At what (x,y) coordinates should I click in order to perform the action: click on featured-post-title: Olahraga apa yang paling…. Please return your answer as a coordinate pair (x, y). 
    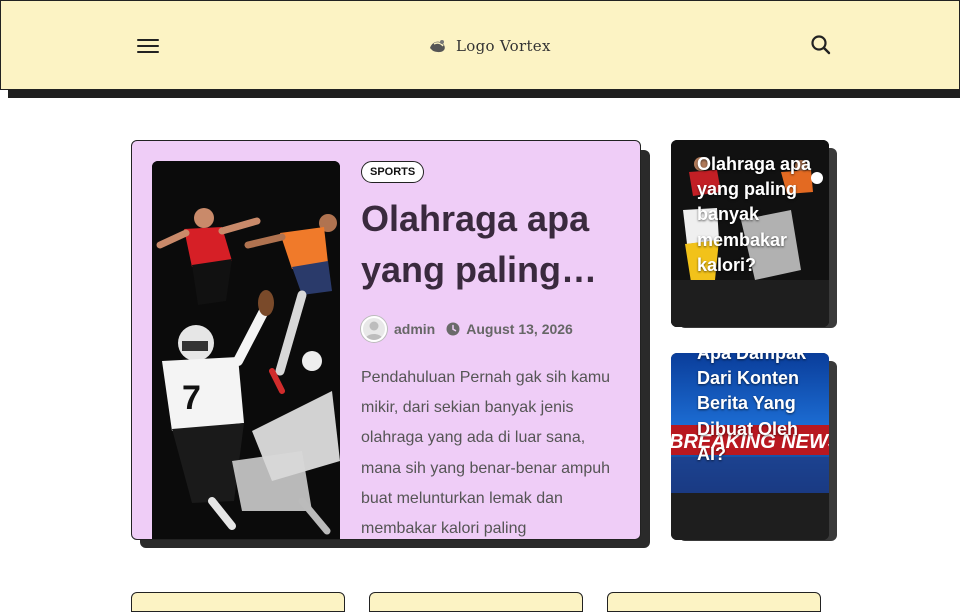
    Looking at the image, I should click on (496, 244).